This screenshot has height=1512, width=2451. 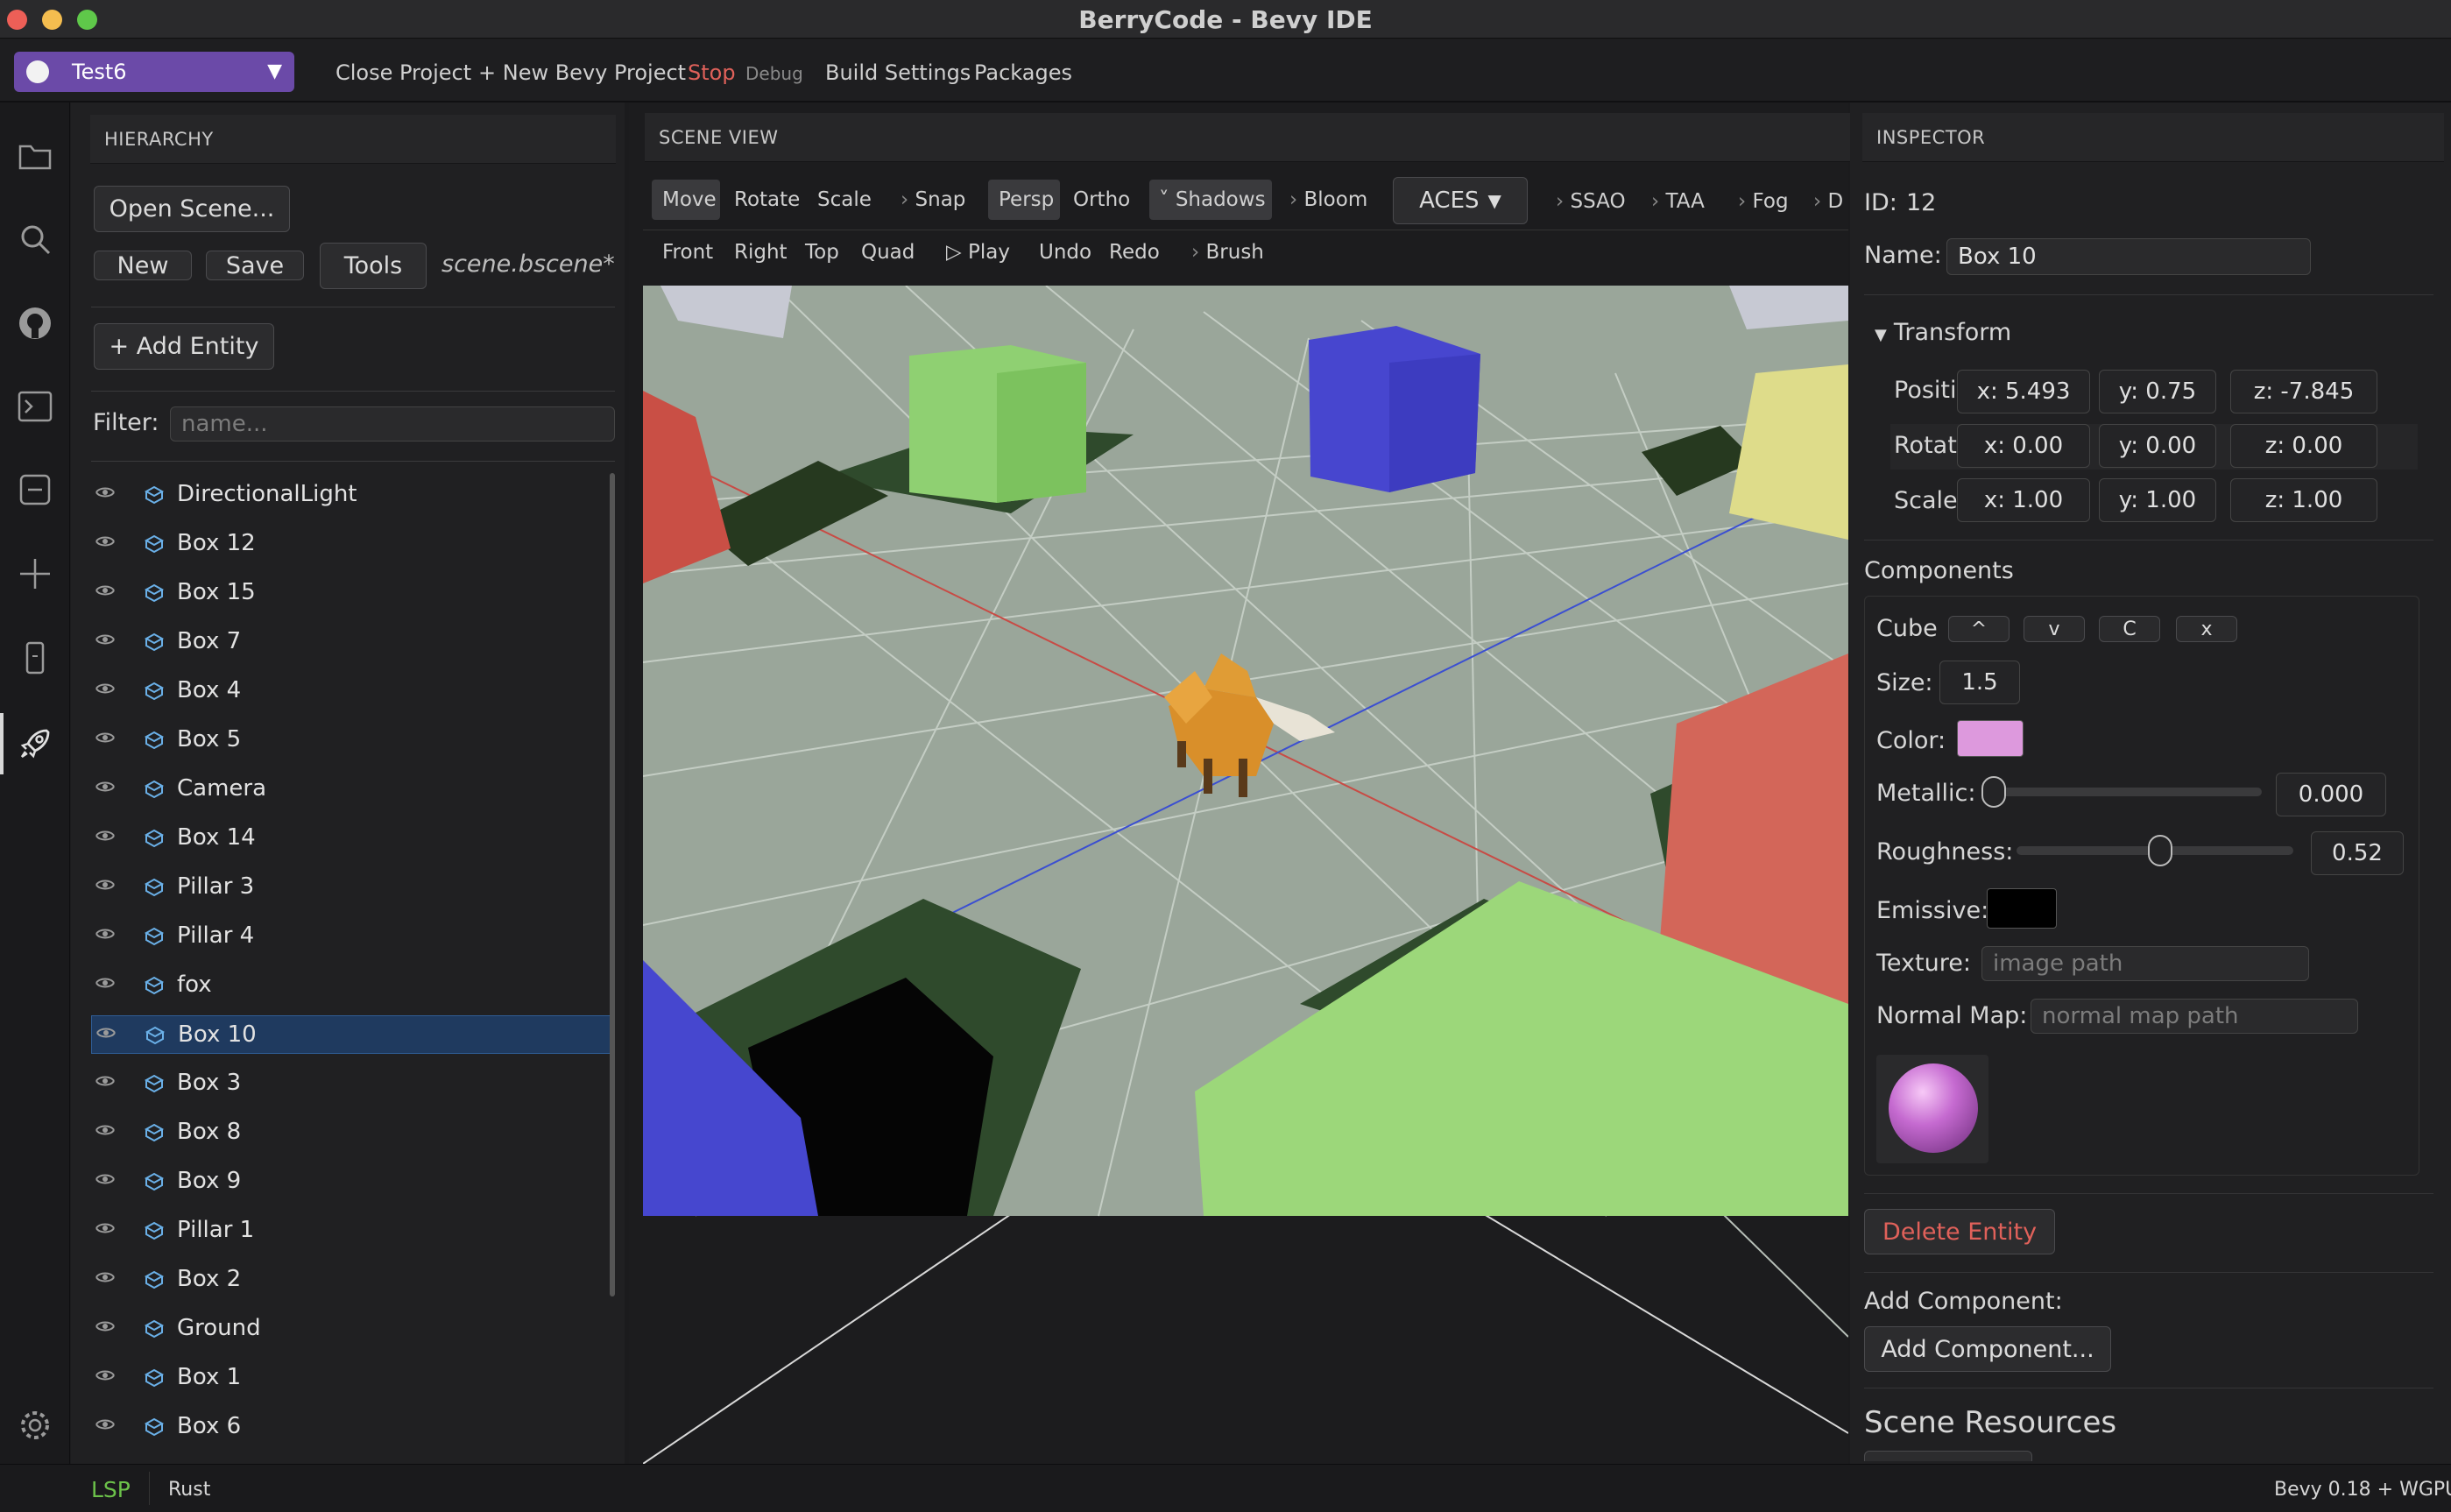 I want to click on roughness-field: 0.52, so click(x=2357, y=853).